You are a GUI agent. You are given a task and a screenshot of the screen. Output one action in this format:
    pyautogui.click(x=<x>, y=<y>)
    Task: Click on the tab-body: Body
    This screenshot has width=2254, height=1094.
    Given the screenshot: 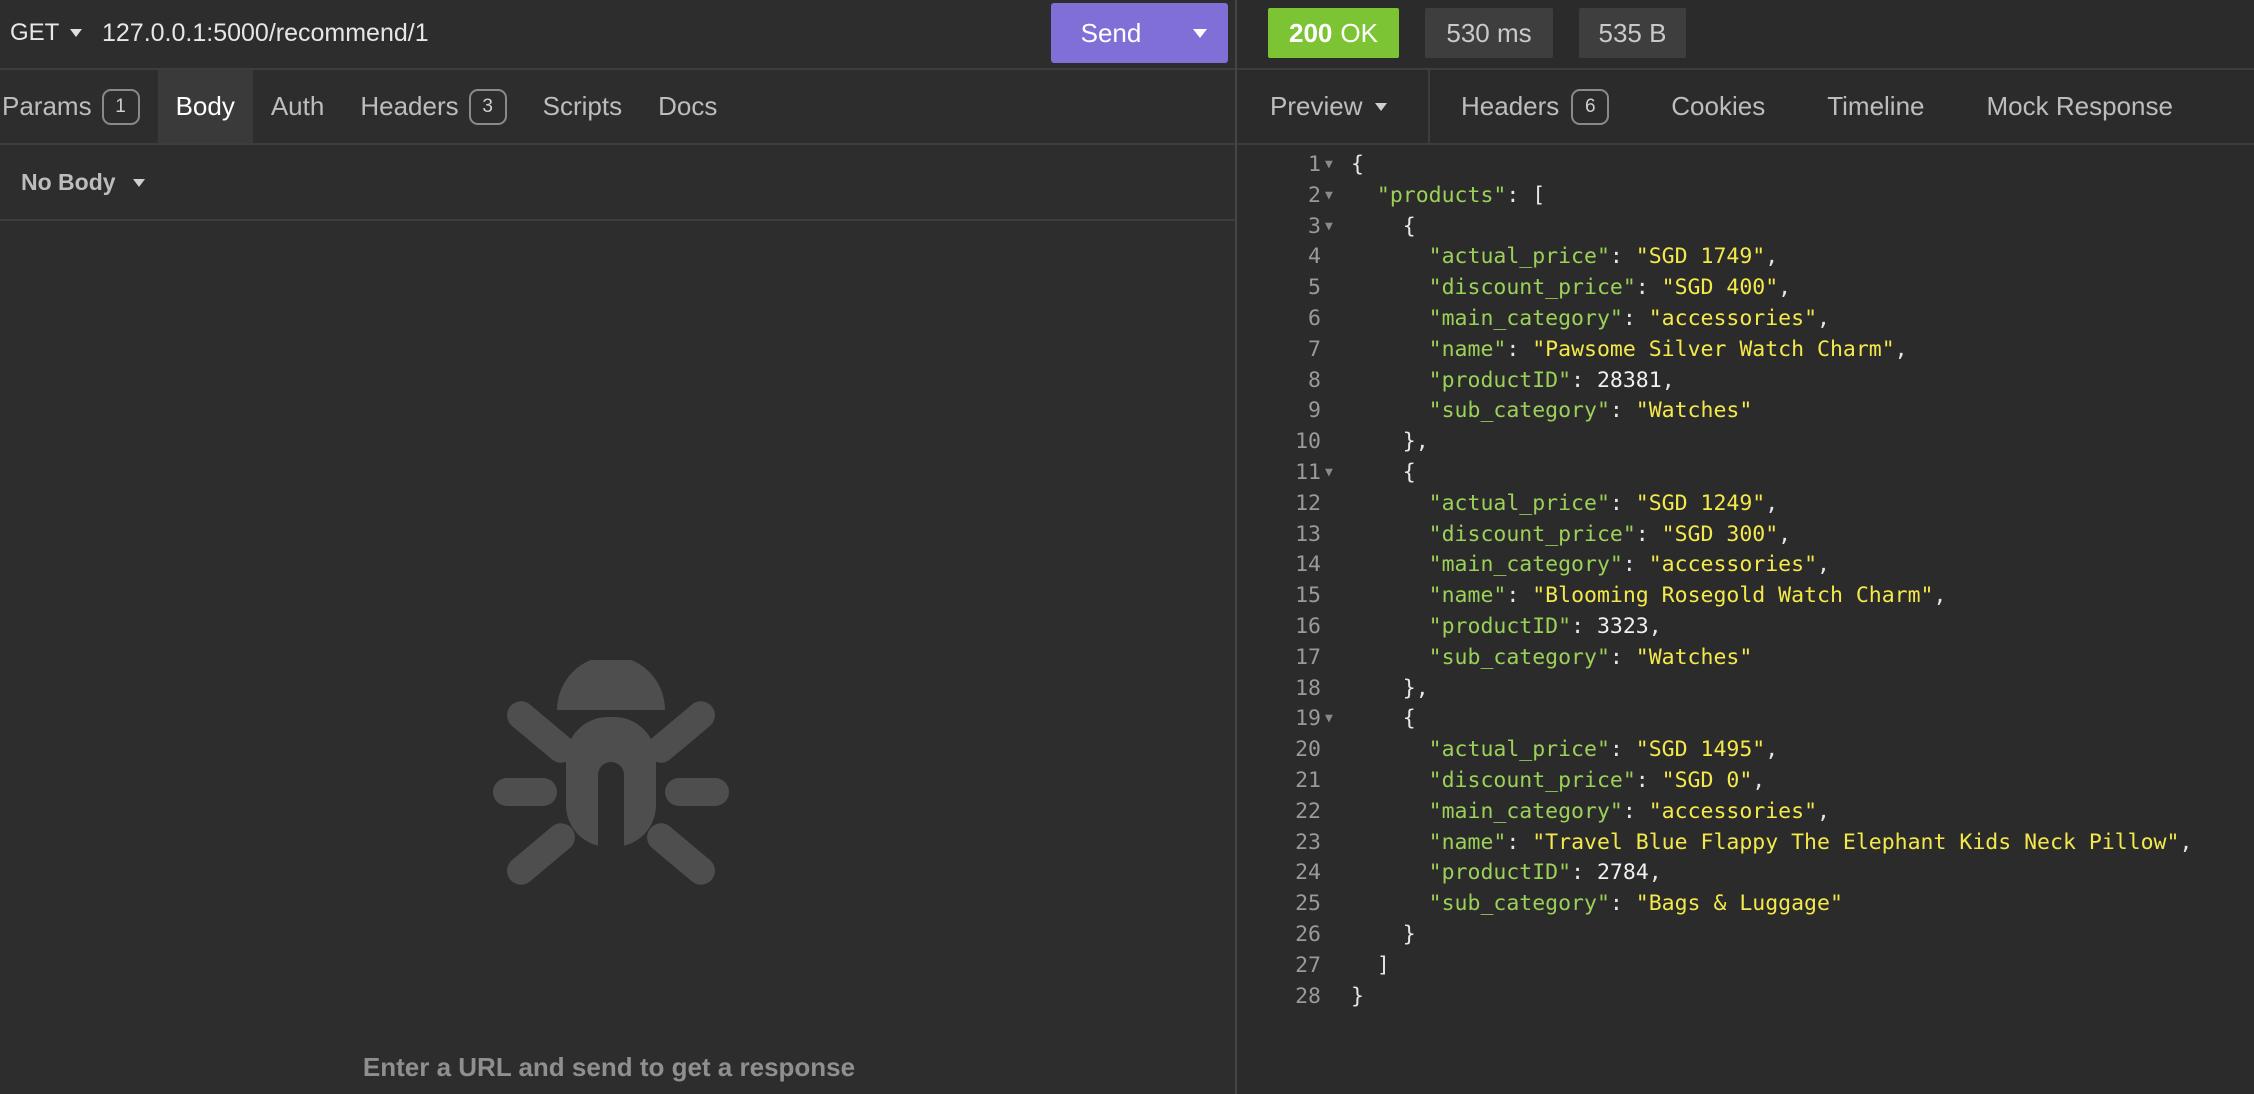 What is the action you would take?
    pyautogui.click(x=205, y=106)
    